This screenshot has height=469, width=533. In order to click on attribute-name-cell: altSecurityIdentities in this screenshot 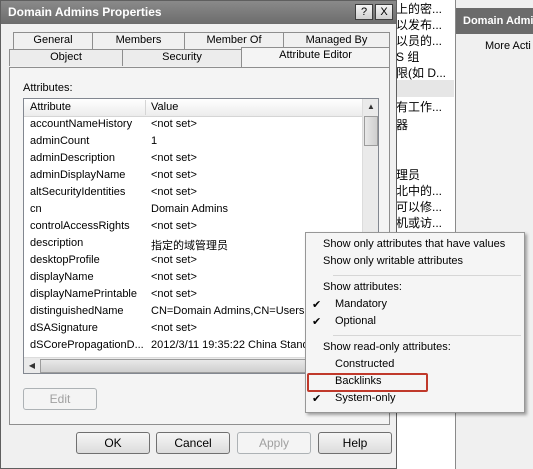, I will do `click(78, 192)`.